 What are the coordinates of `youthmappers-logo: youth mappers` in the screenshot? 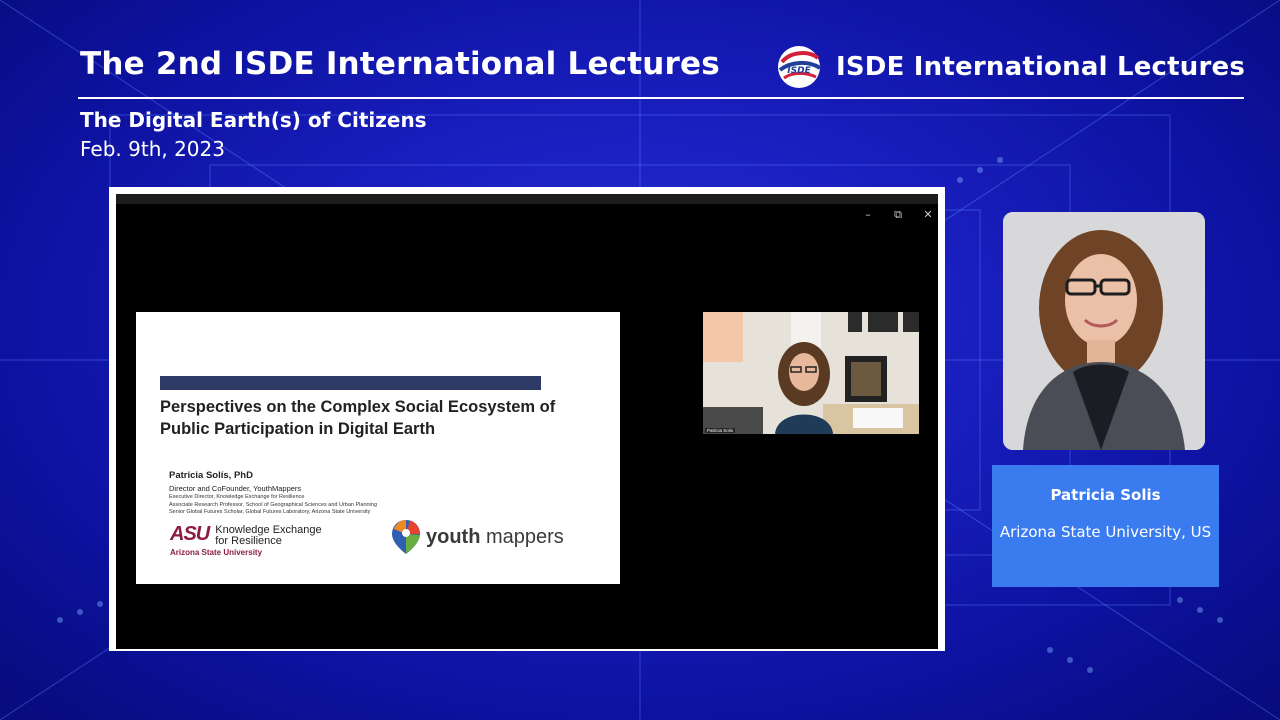 It's located at (477, 537).